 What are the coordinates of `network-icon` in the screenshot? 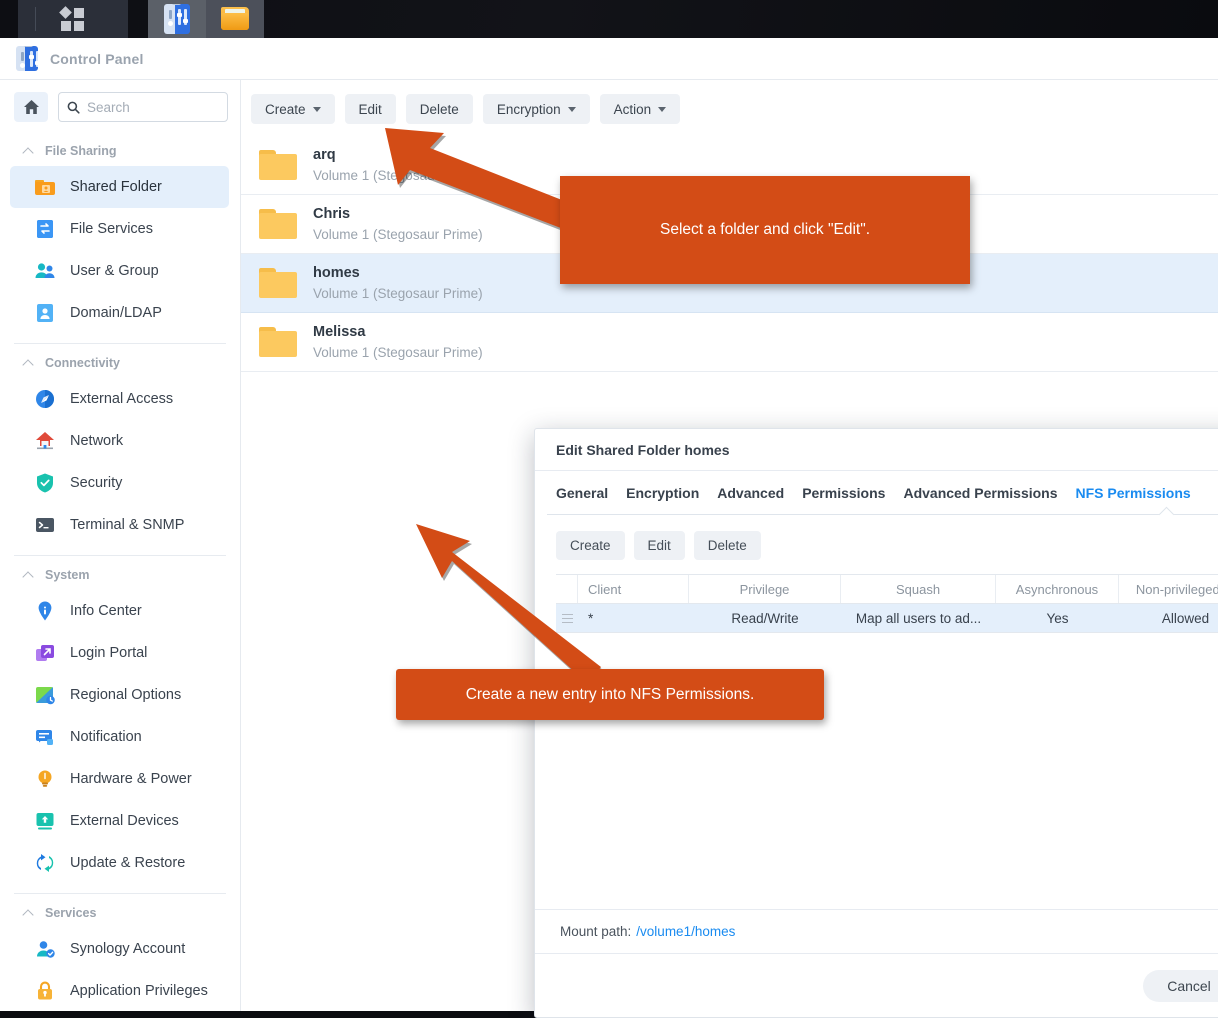 It's located at (45, 441).